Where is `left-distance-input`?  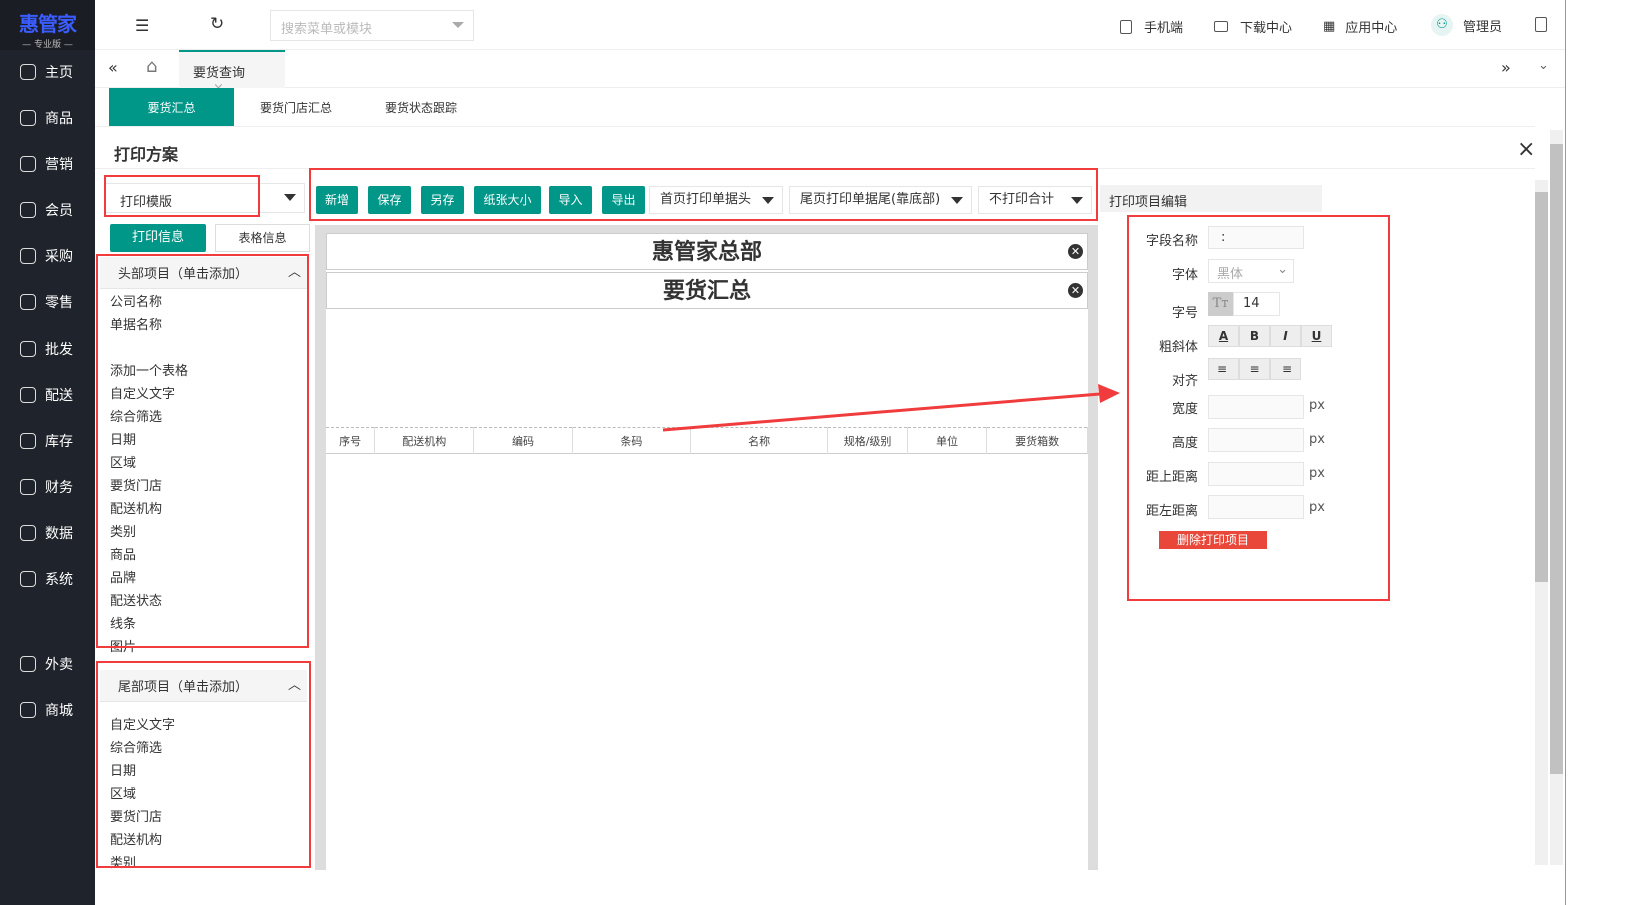
left-distance-input is located at coordinates (1256, 507).